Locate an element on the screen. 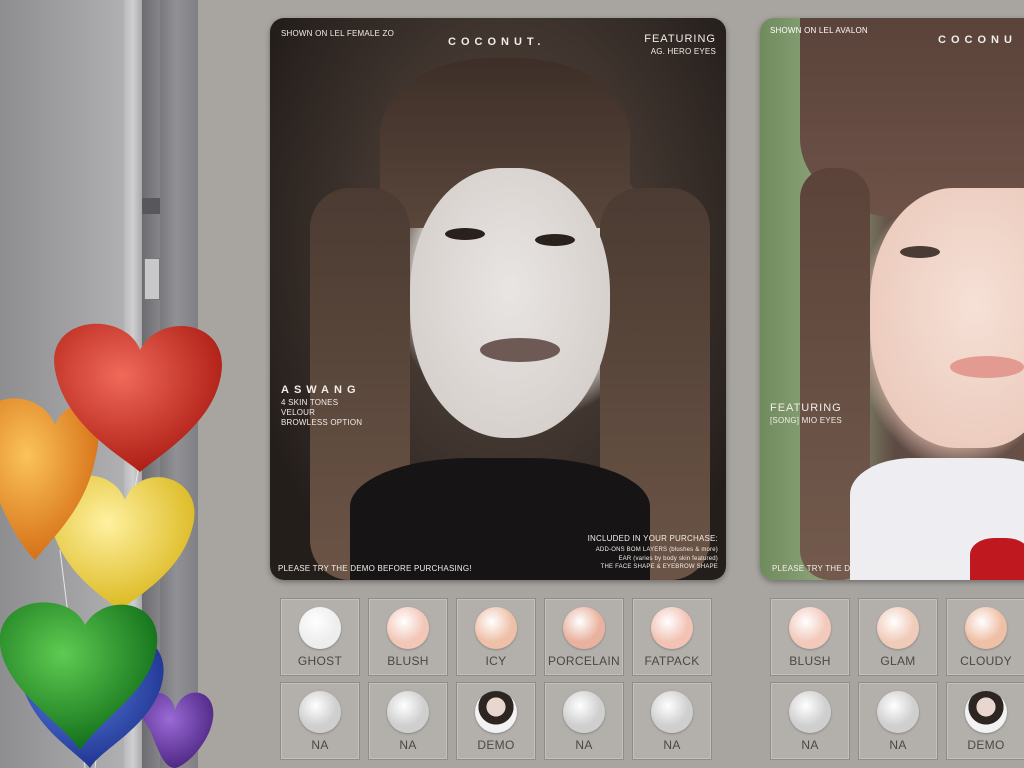 The image size is (1024, 768). swatch-label: FATPACK is located at coordinates (672, 661).